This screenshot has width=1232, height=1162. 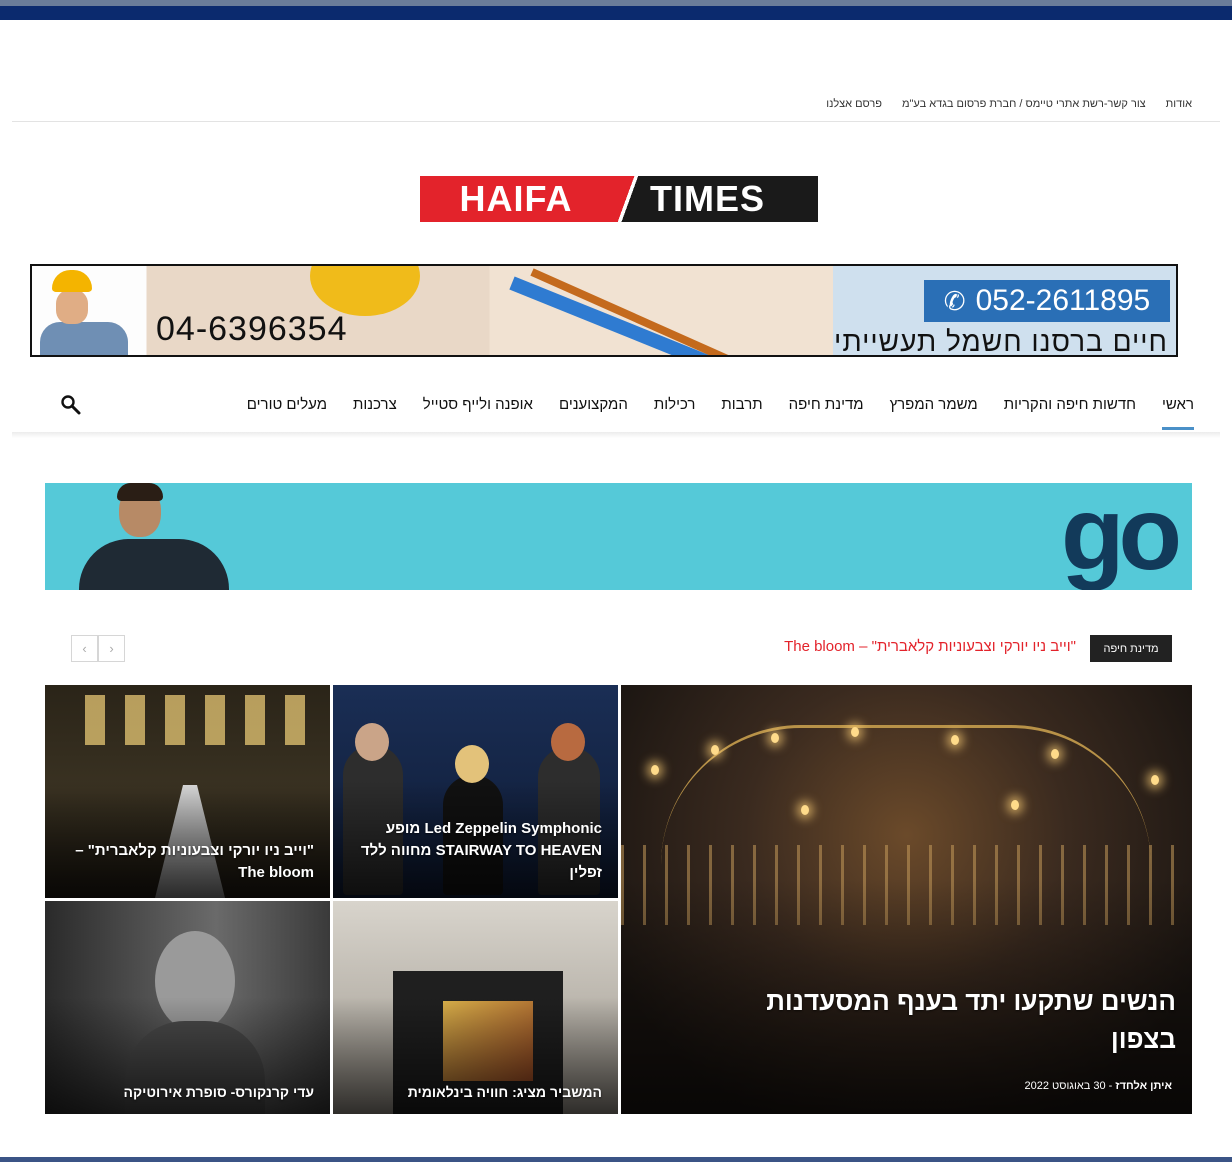 What do you see at coordinates (478, 413) in the screenshot?
I see `nav-item-fashion: אופנה ולייף סטייל` at bounding box center [478, 413].